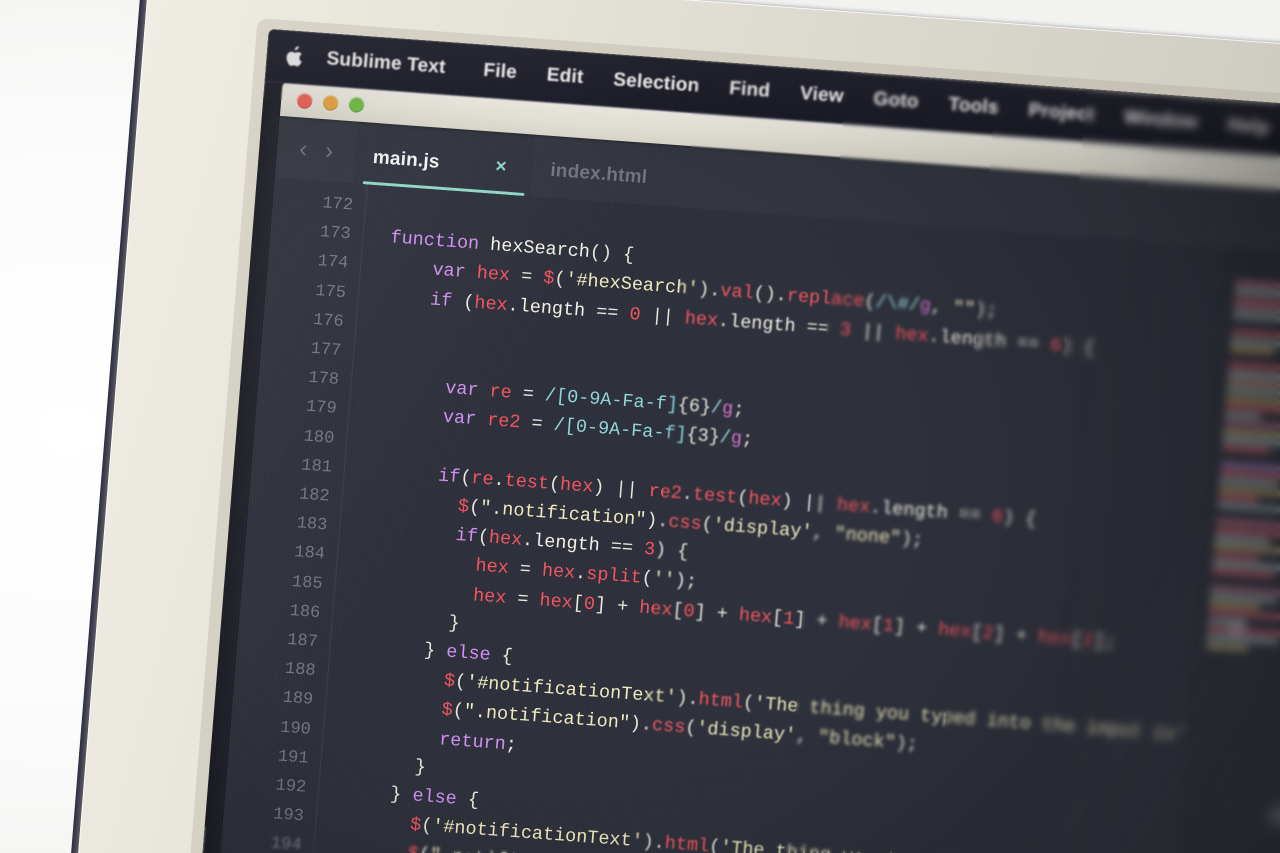 The width and height of the screenshot is (1280, 853). Describe the element at coordinates (897, 304) in the screenshot. I see `code-token: /\#/` at that location.